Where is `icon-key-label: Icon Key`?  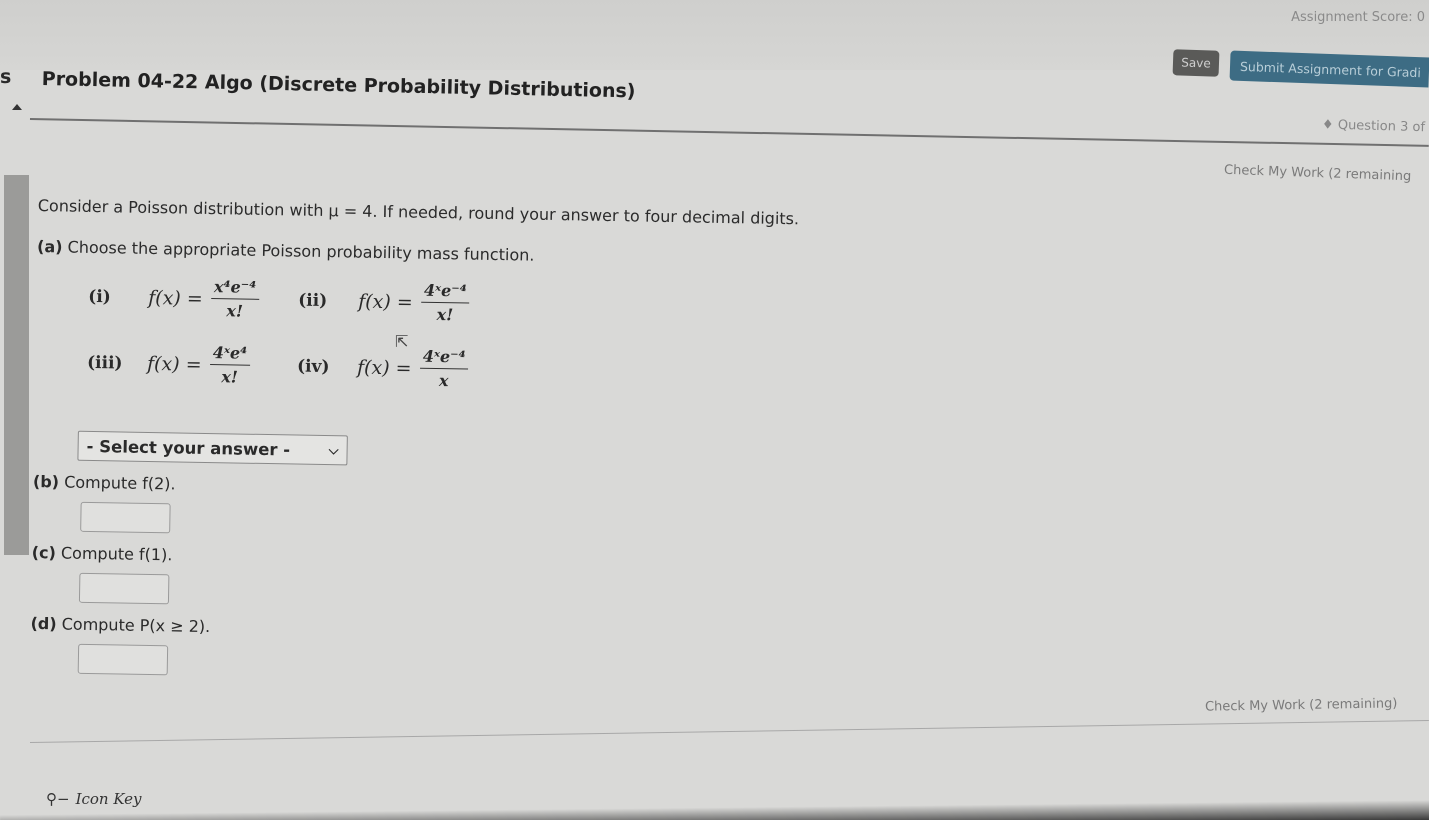 icon-key-label: Icon Key is located at coordinates (108, 799).